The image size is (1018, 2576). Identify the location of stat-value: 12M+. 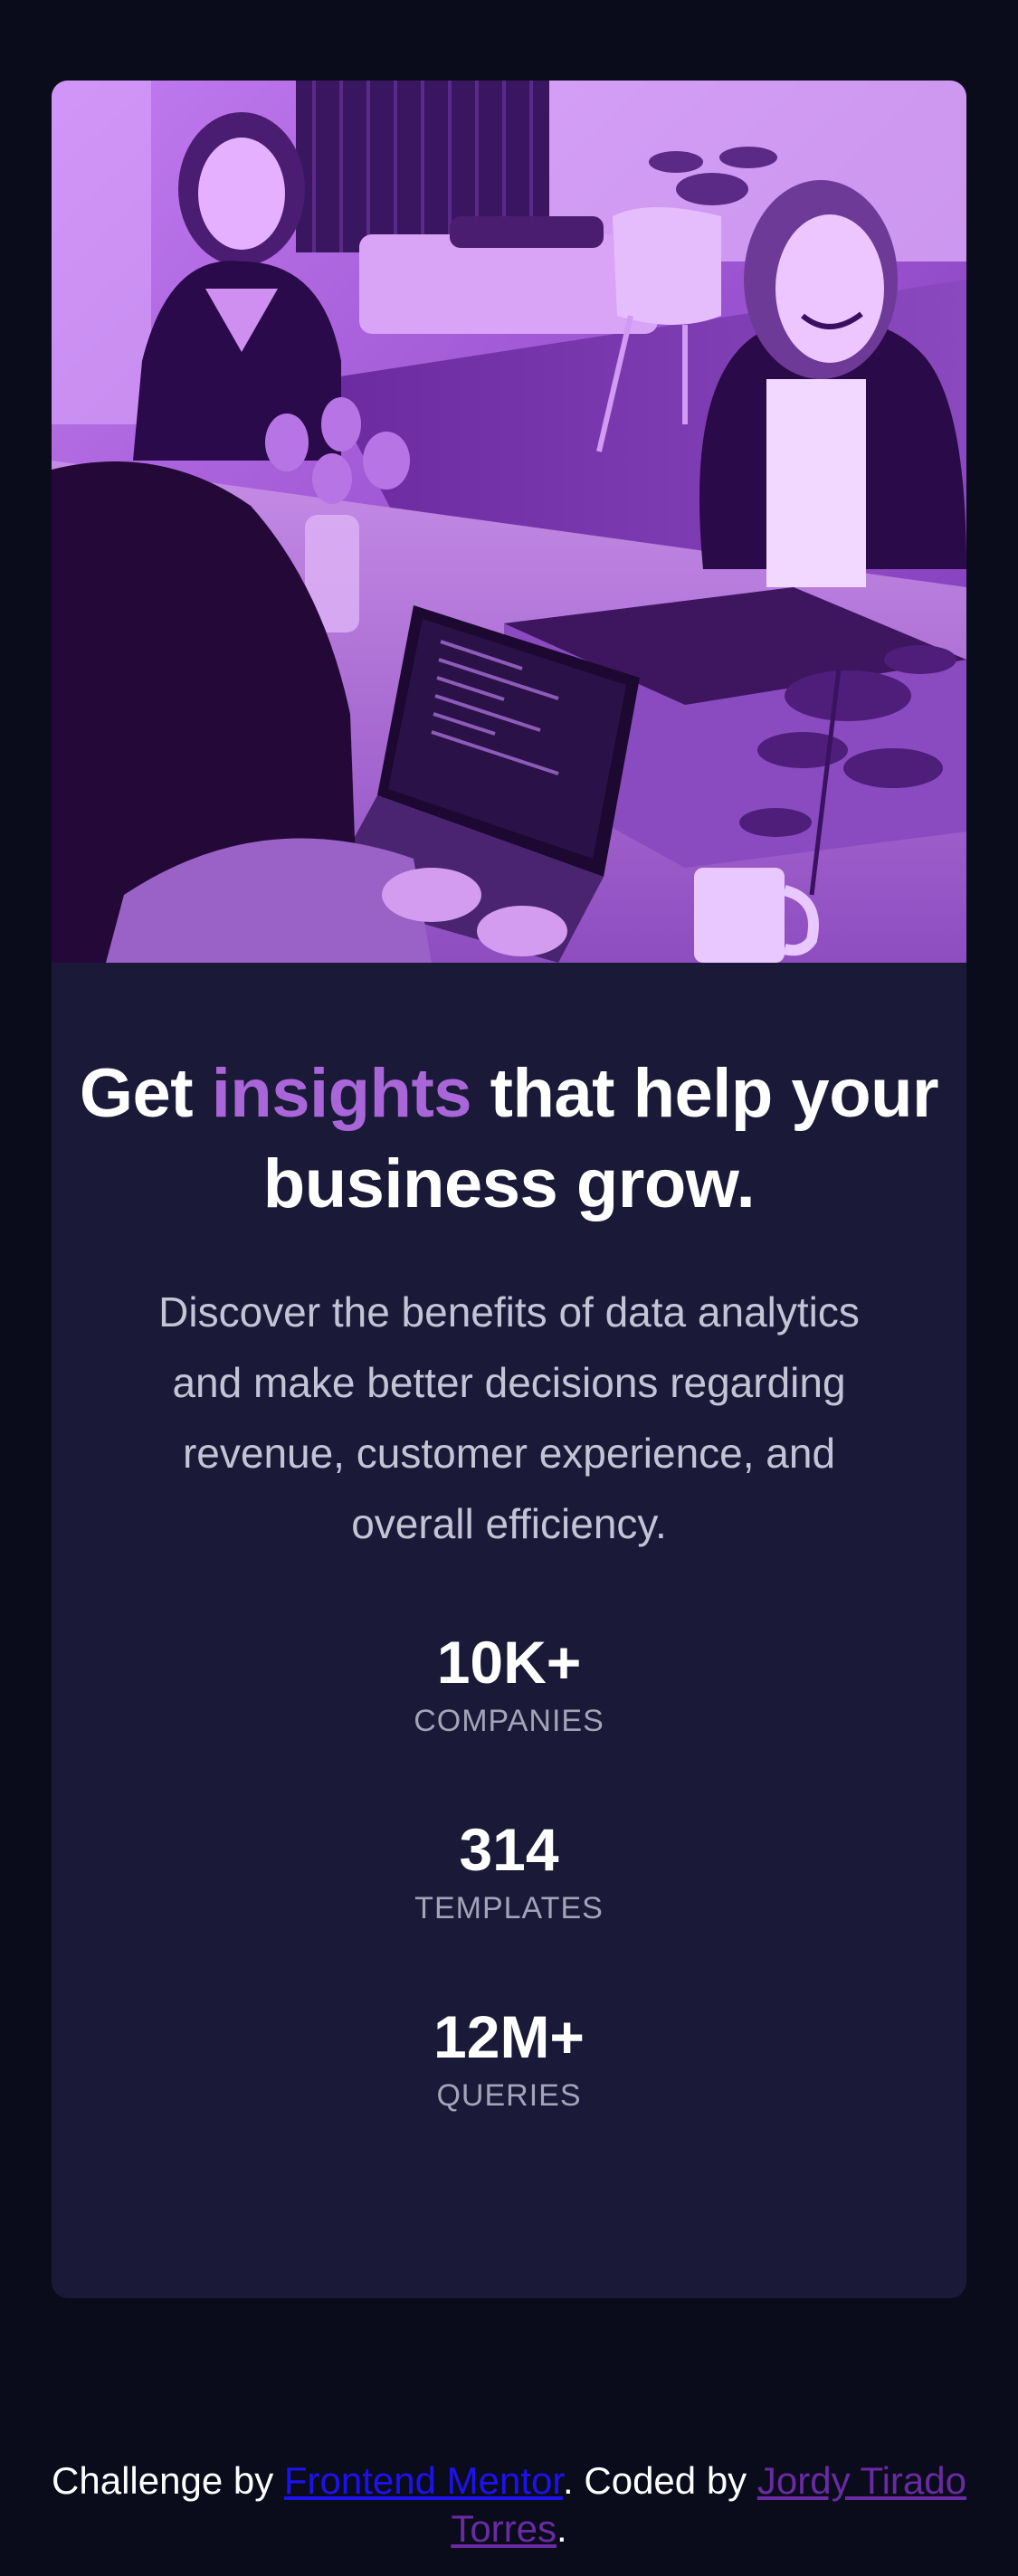
(509, 2036).